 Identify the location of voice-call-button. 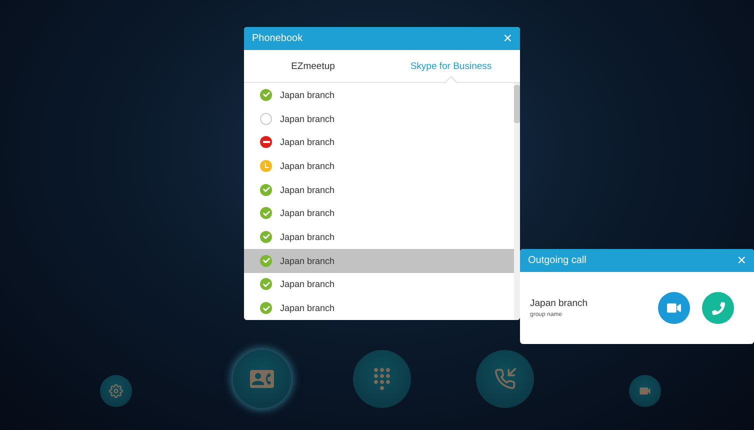
(718, 308).